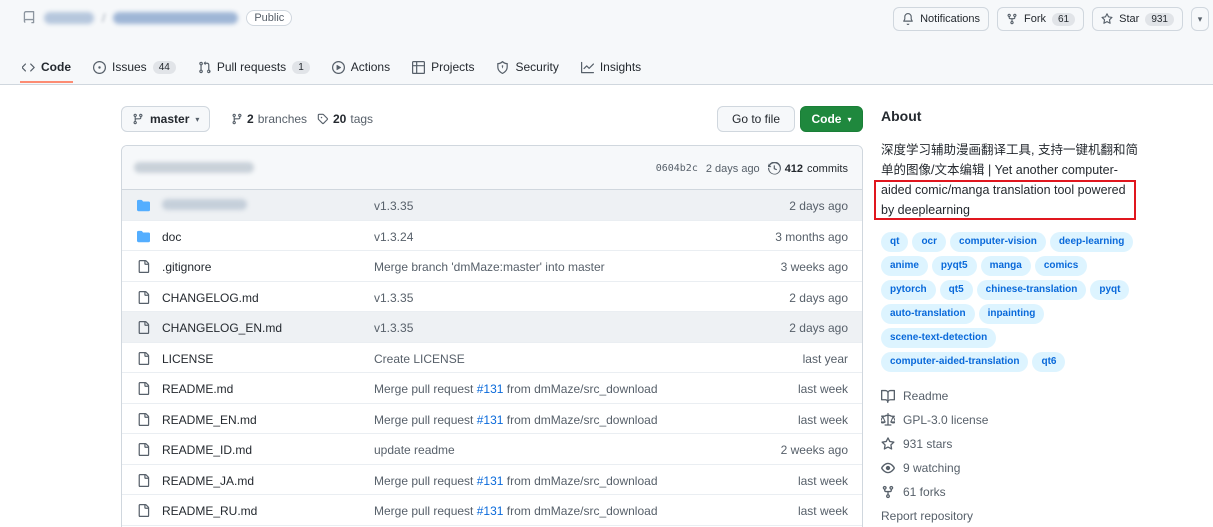 The width and height of the screenshot is (1213, 527). Describe the element at coordinates (237, 119) in the screenshot. I see `branch-icon` at that location.